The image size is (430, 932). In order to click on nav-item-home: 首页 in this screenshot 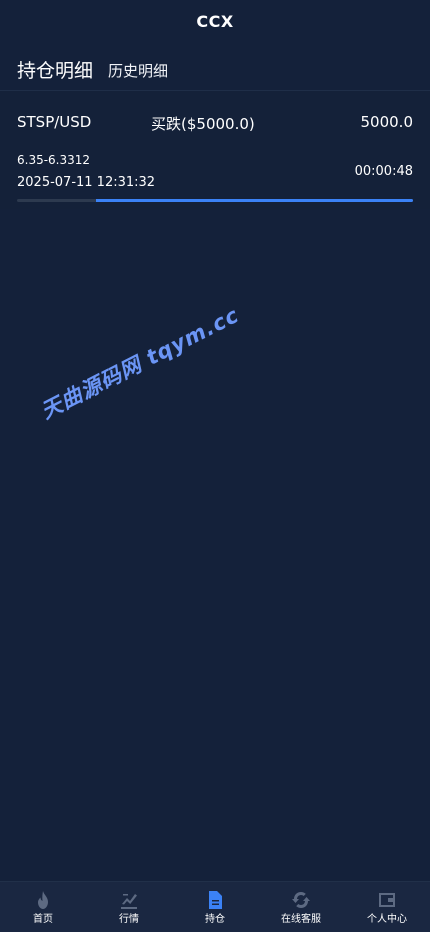, I will do `click(43, 907)`.